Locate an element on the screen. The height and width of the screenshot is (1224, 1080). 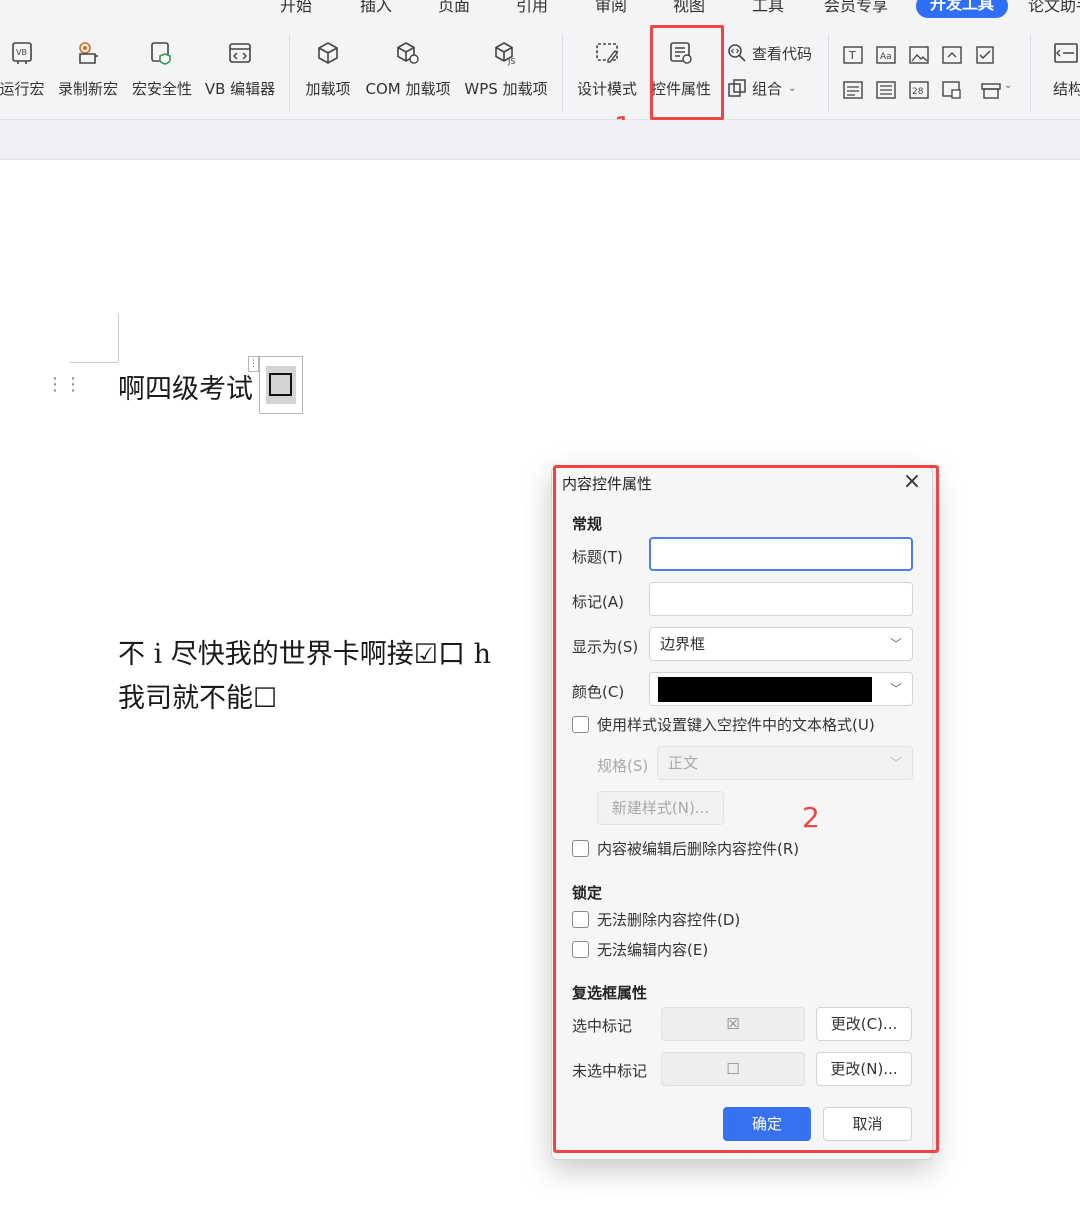
view-code-button: 查看代码 is located at coordinates (769, 53).